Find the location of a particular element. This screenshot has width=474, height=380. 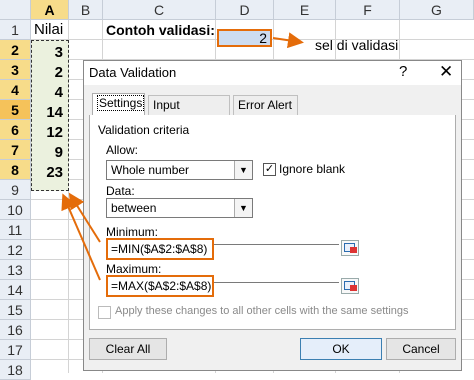

arrow-max-to-range is located at coordinates (81, 237).